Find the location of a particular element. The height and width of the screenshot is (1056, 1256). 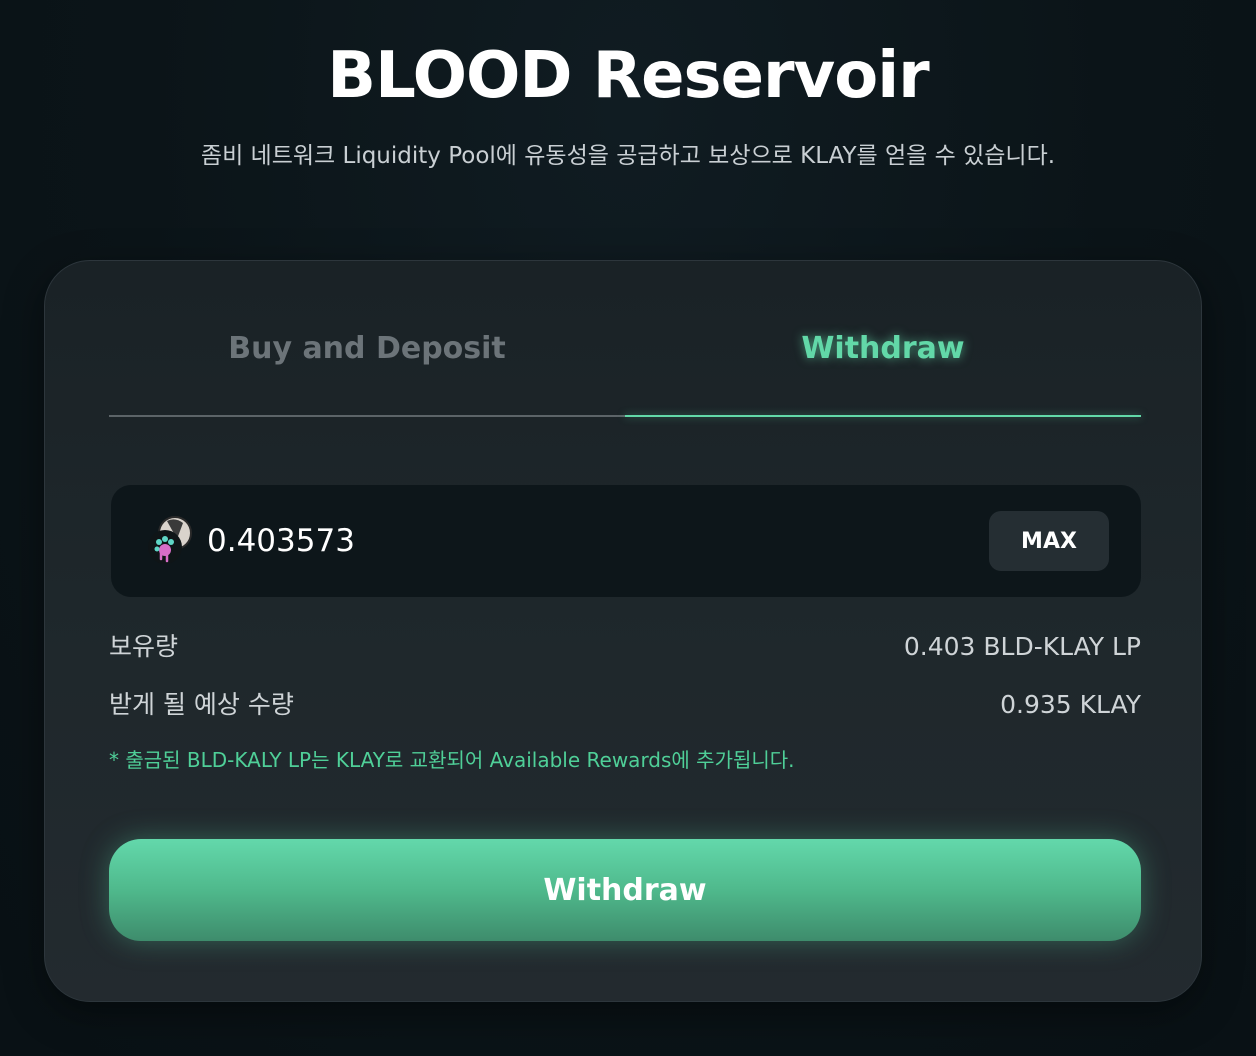

tab-buy-and-deposit: Buy and Deposit is located at coordinates (367, 362).